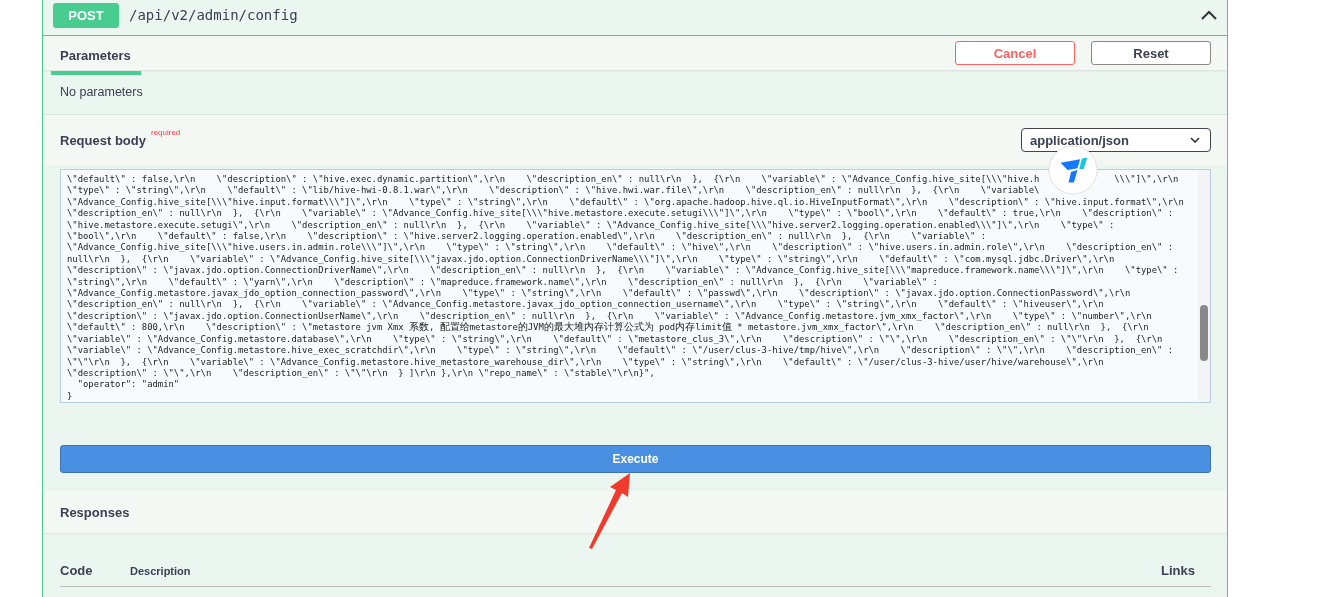 This screenshot has height=597, width=1341. Describe the element at coordinates (1204, 286) in the screenshot. I see `scrollbar` at that location.